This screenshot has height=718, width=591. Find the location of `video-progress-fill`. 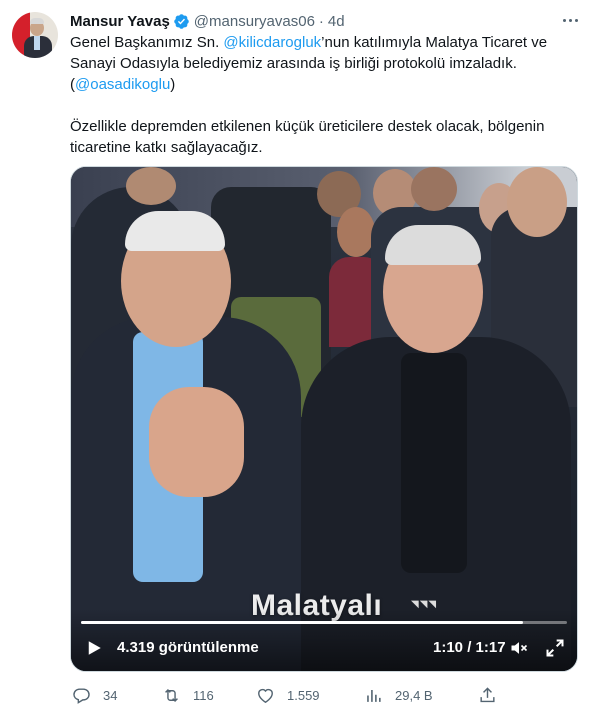

video-progress-fill is located at coordinates (302, 622).